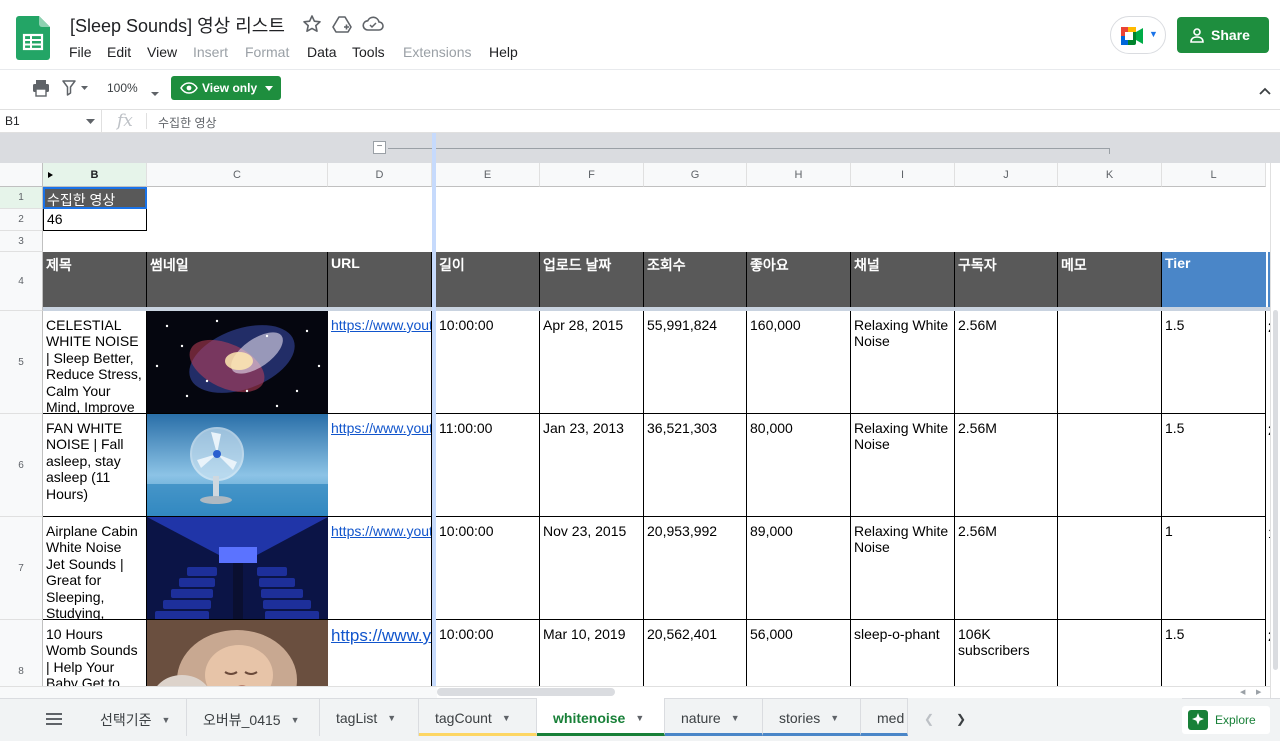  Describe the element at coordinates (1110, 175) in the screenshot. I see `column-header-k: K` at that location.